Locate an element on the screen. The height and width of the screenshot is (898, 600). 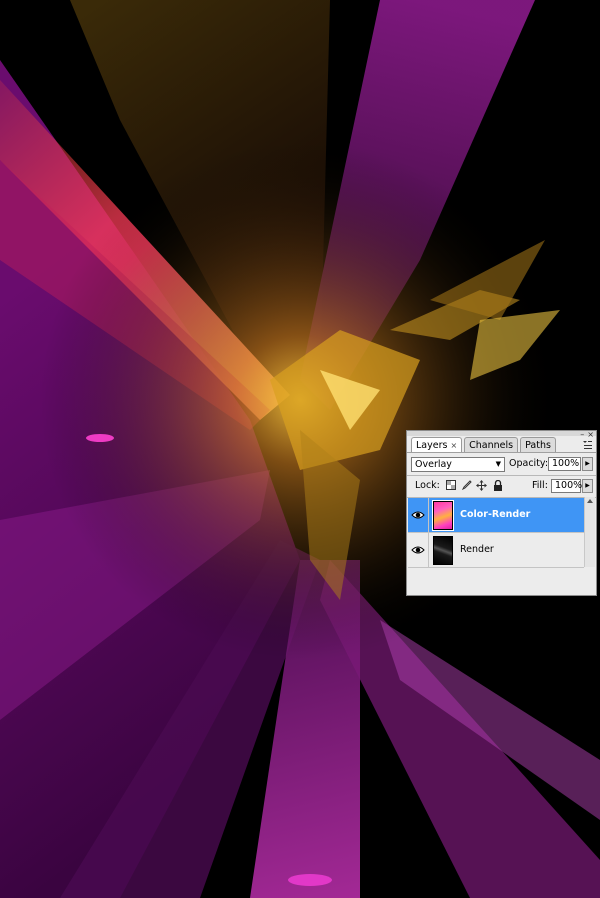
opacity-value: 100% is located at coordinates (566, 463).